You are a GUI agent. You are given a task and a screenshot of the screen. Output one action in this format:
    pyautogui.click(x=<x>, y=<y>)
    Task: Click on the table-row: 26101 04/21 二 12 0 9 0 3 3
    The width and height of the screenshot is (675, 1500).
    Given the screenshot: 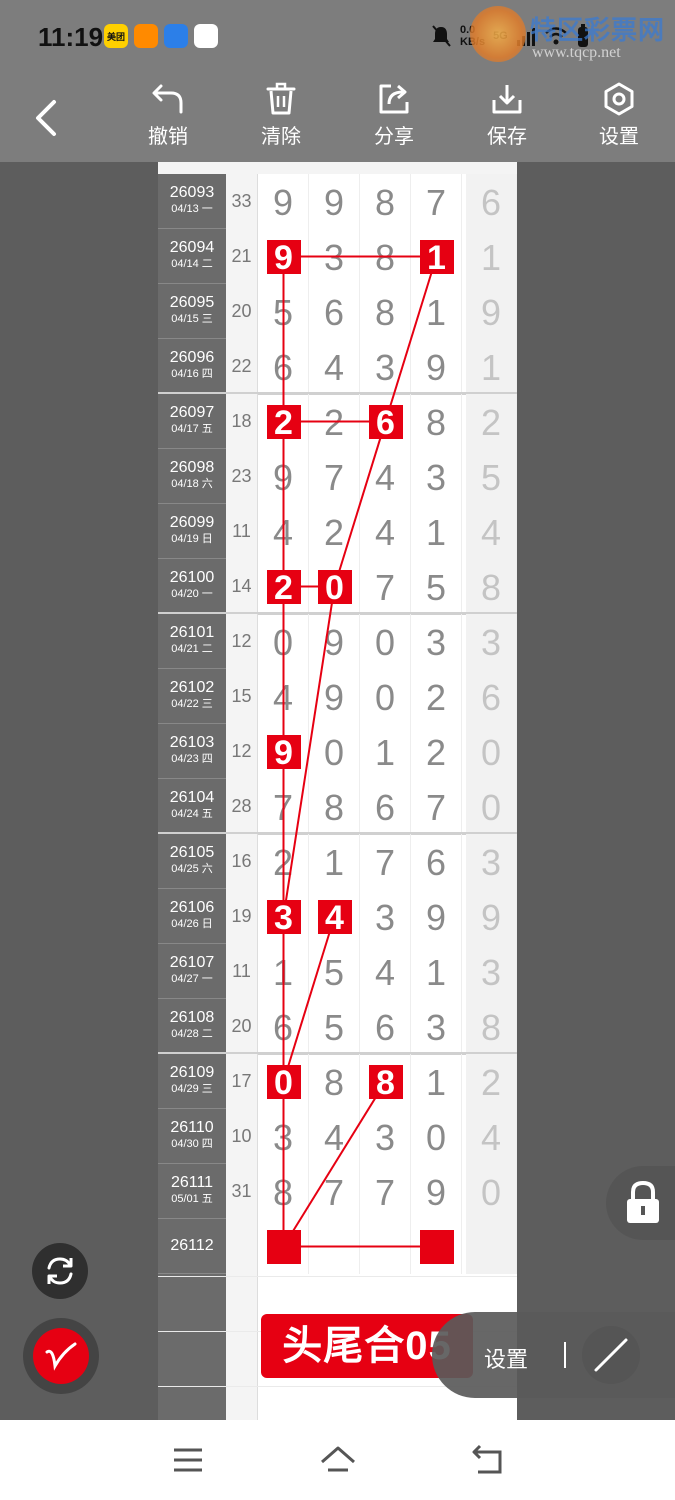 What is the action you would take?
    pyautogui.click(x=337, y=641)
    